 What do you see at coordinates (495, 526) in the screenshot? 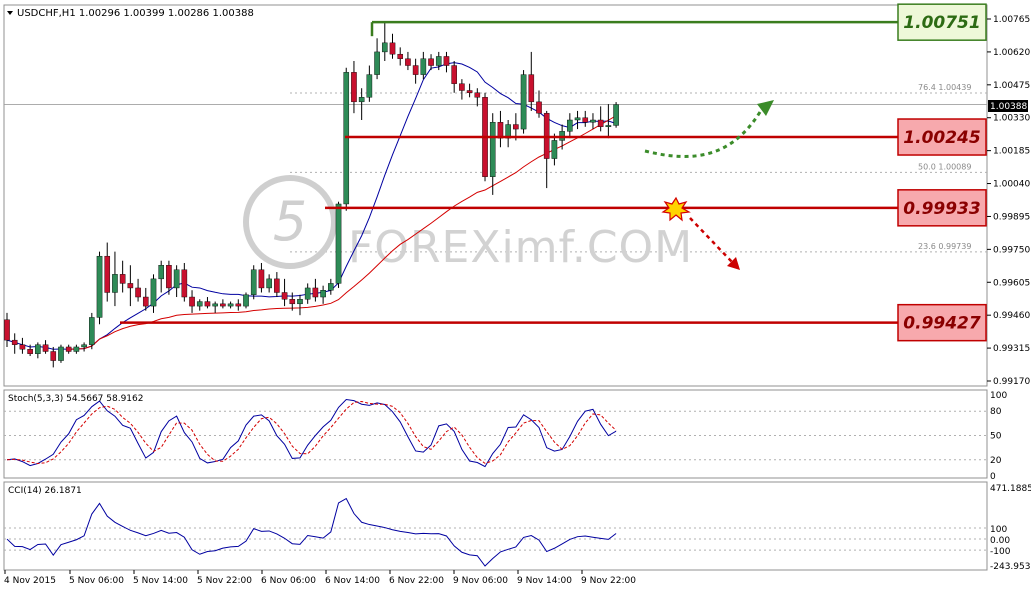
I see `cci-panel-frame` at bounding box center [495, 526].